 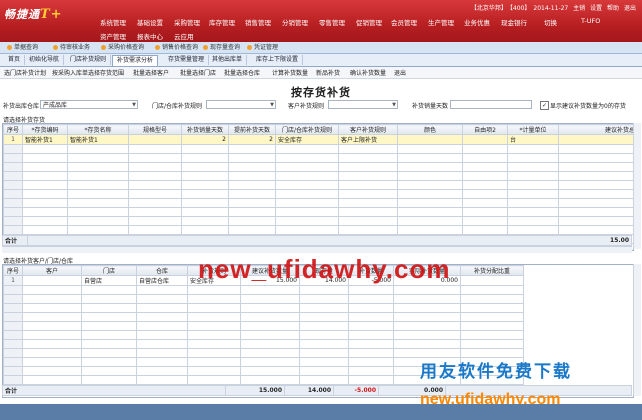 What do you see at coordinates (544, 105) in the screenshot?
I see `show-zero-checkbox: ✓` at bounding box center [544, 105].